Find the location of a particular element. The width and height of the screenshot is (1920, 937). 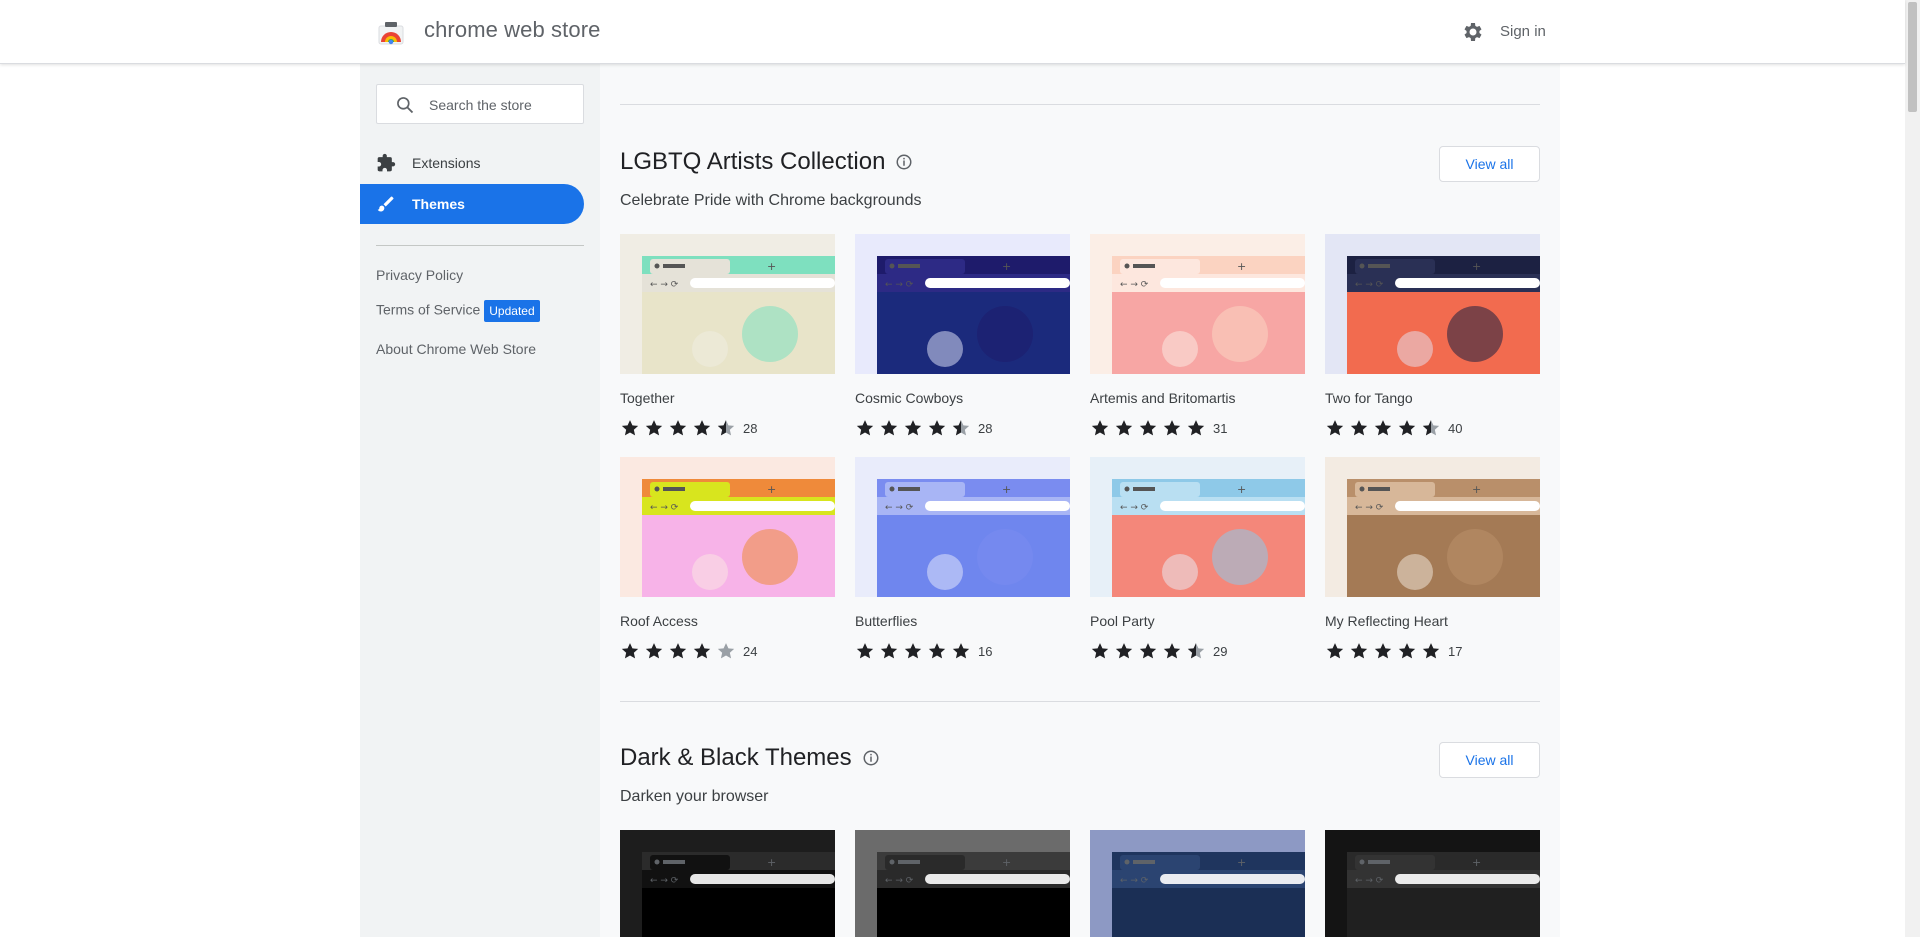

section-title: Dark & Black Themes is located at coordinates (750, 758).